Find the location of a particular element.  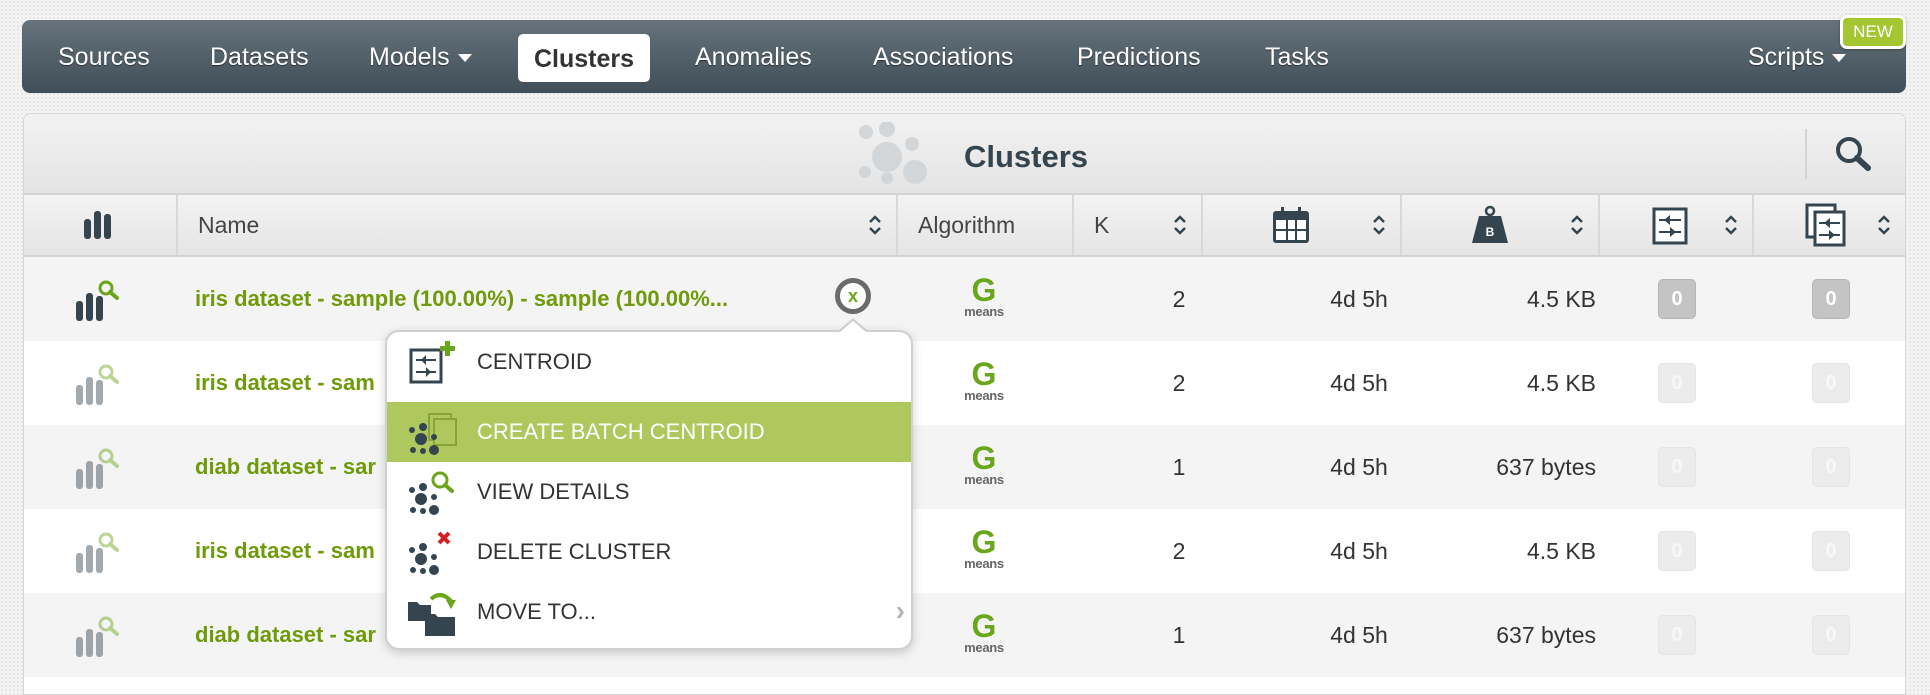

nav-label: Scripts is located at coordinates (1786, 57).